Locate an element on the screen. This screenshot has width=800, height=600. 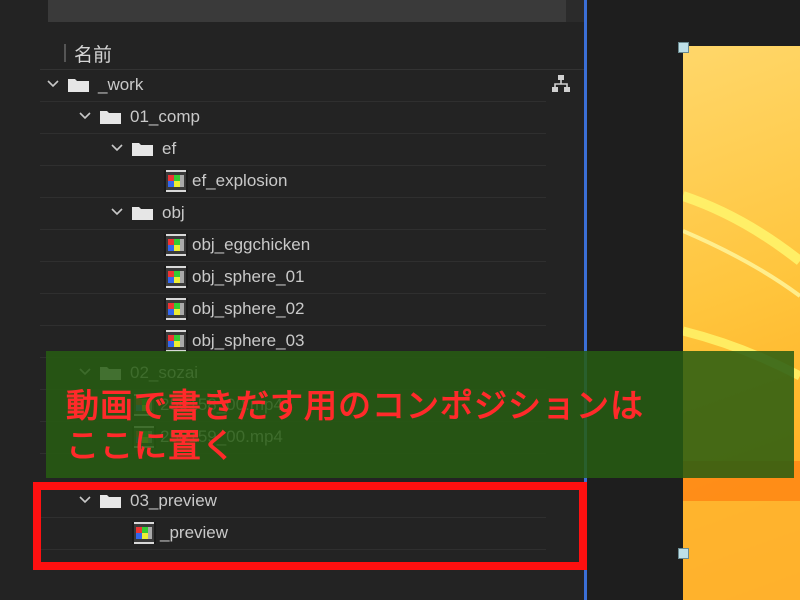
composition-preview is located at coordinates (741, 323).